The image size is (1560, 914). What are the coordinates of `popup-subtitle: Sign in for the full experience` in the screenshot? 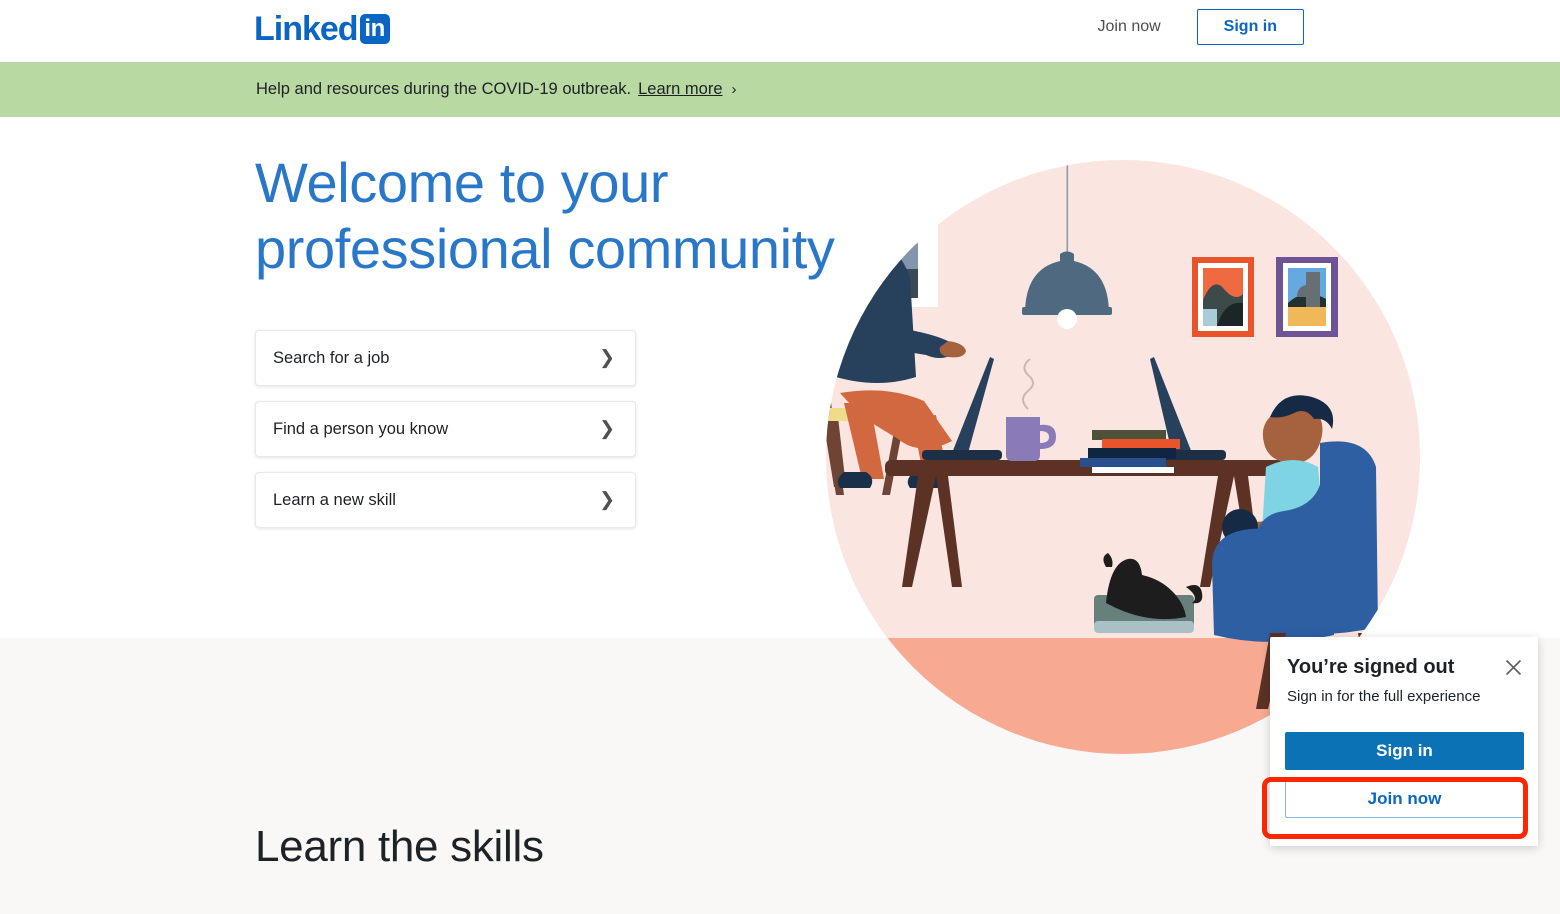 It's located at (1384, 696).